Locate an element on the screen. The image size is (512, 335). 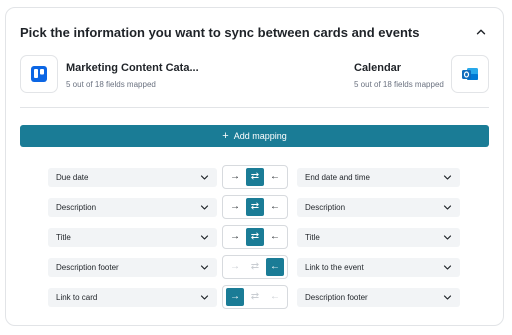
source-field-select: Description is located at coordinates (132, 207).